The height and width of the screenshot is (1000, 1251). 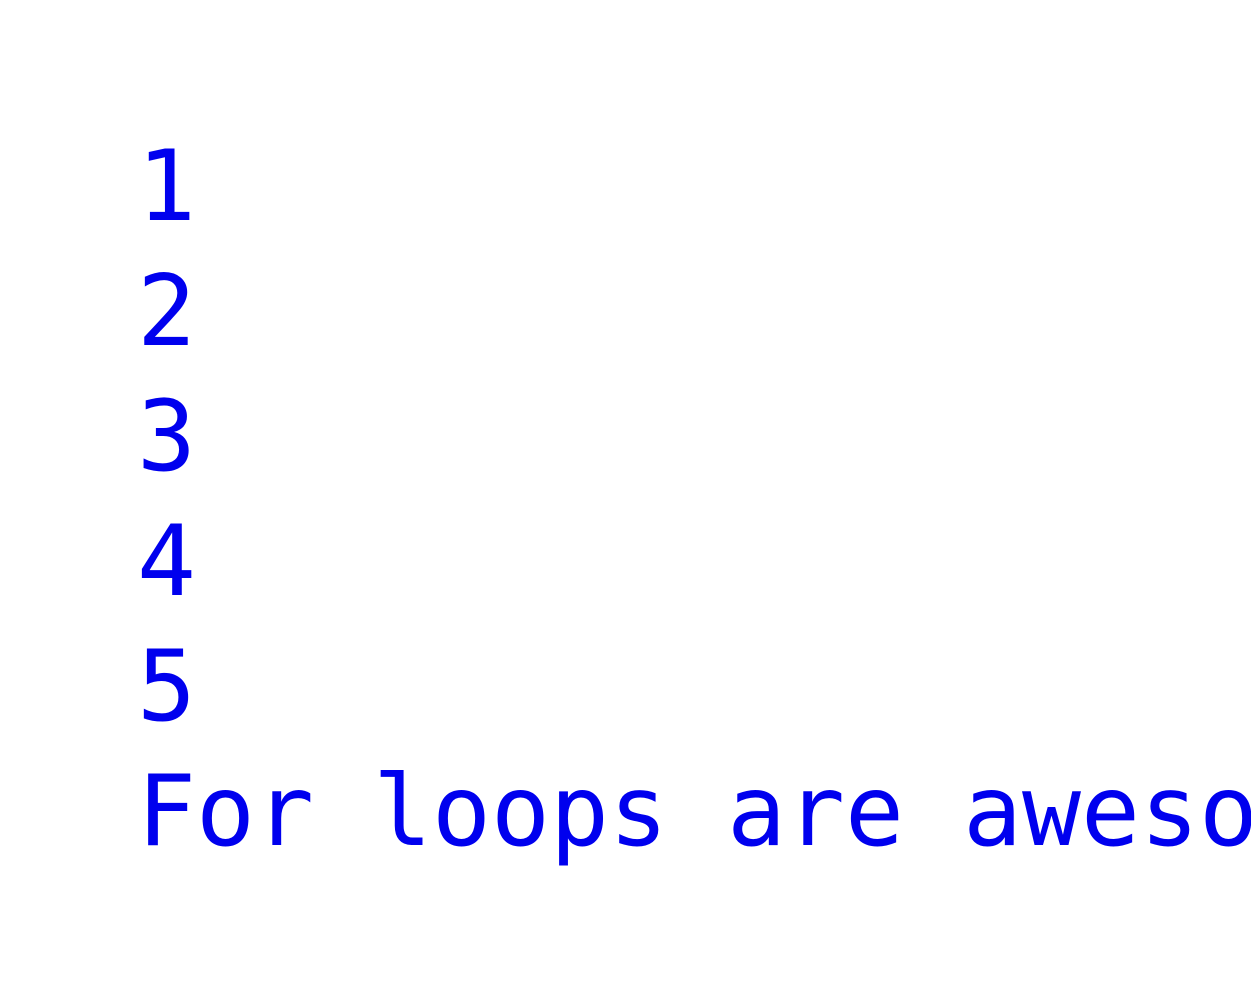 I want to click on output-line-1: 1, so click(x=167, y=193).